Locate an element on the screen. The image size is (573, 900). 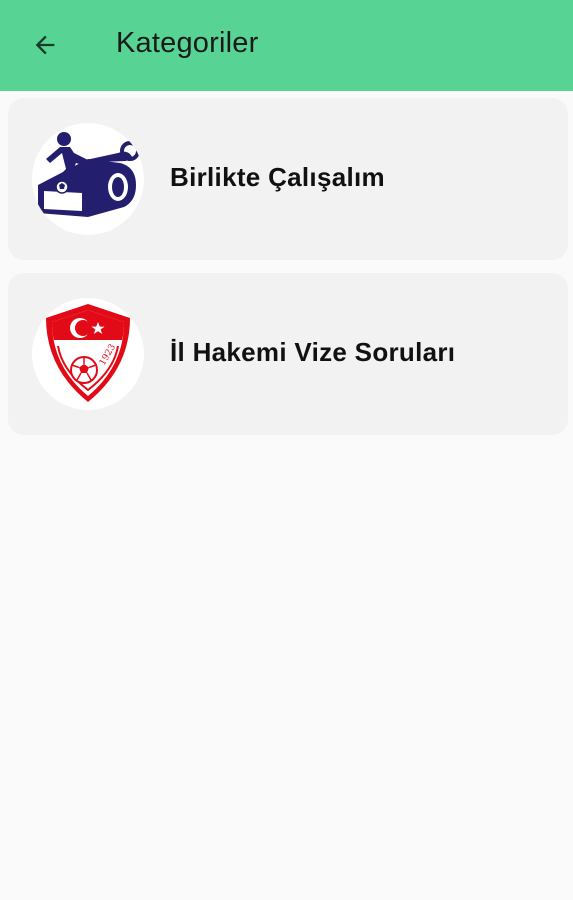
page-title: Kategoriler is located at coordinates (187, 43).